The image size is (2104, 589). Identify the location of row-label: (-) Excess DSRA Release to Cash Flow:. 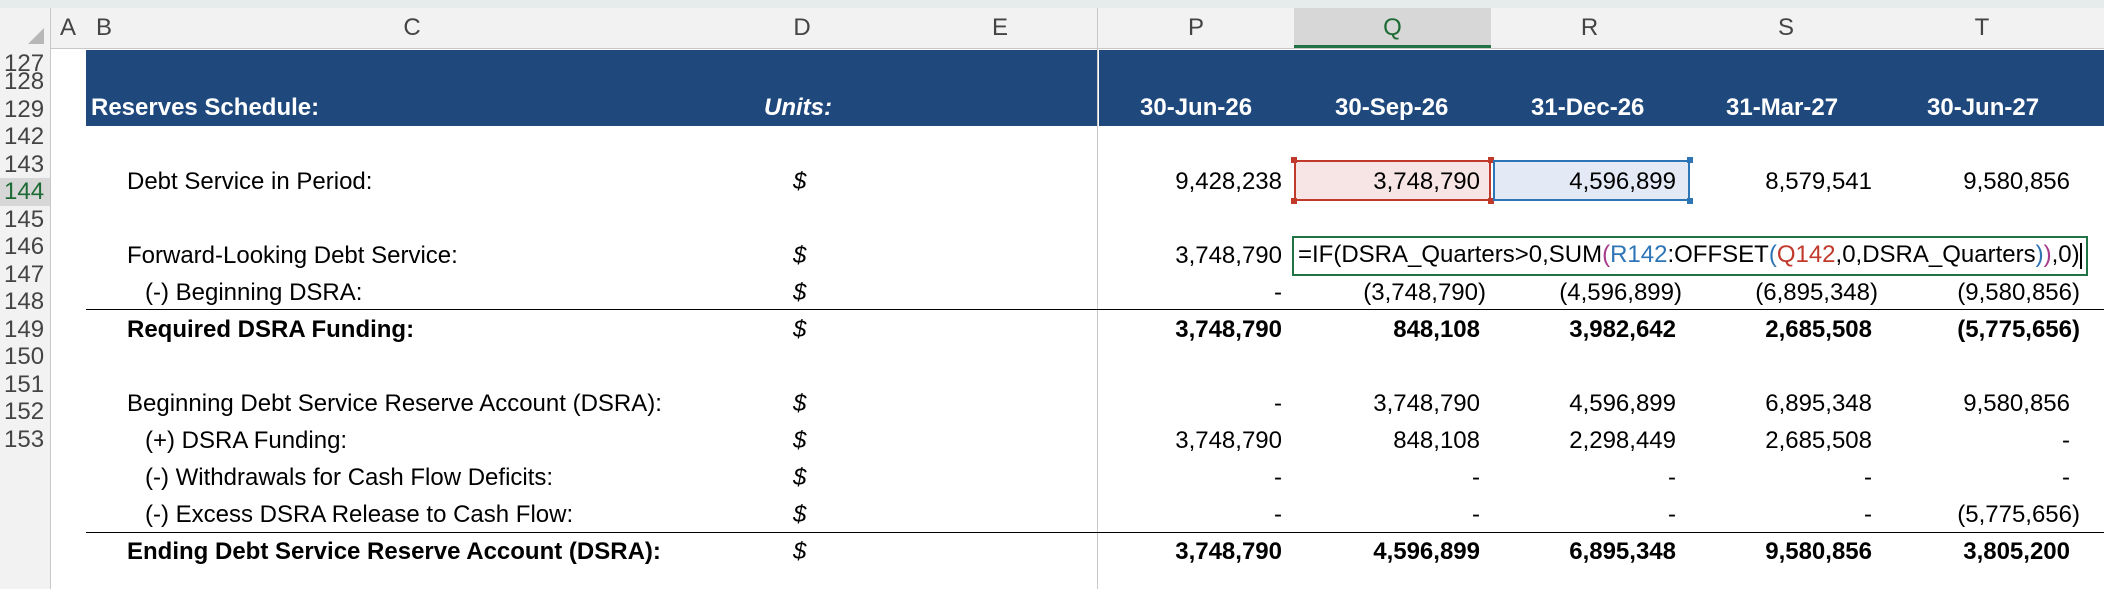
(359, 515).